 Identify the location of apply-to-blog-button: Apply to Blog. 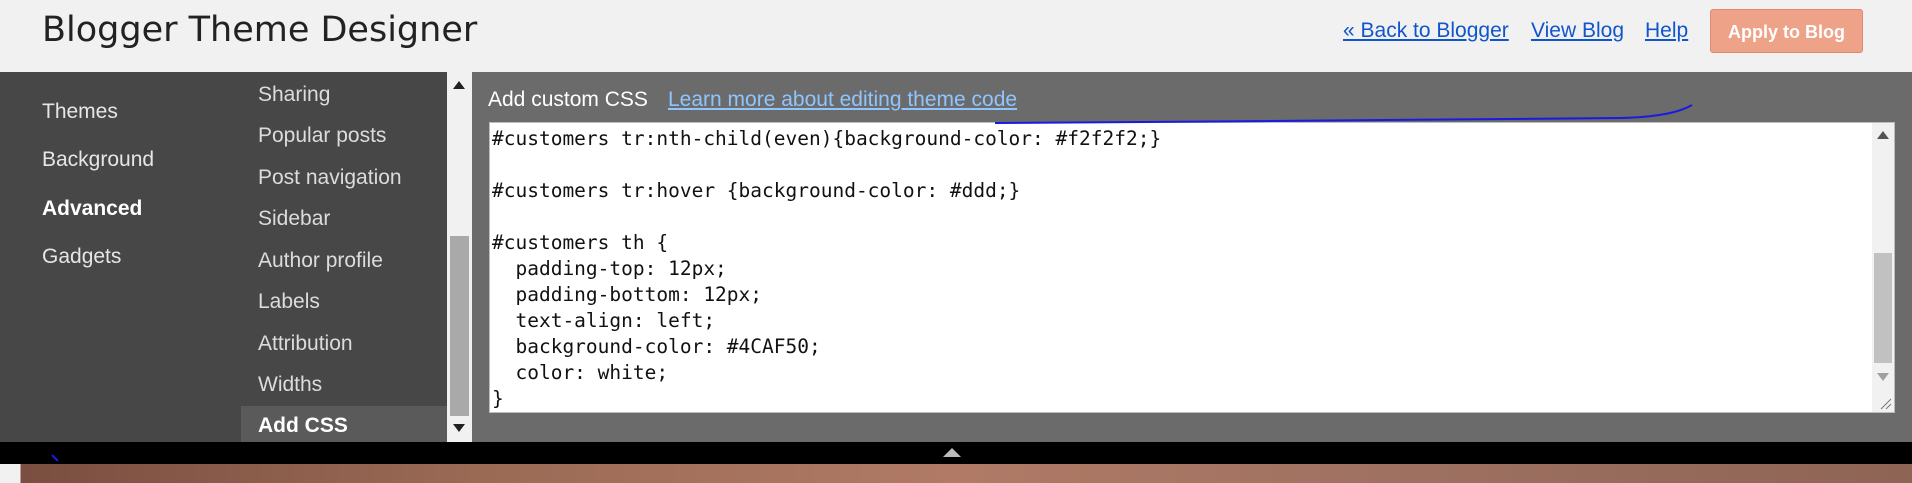
(1786, 31).